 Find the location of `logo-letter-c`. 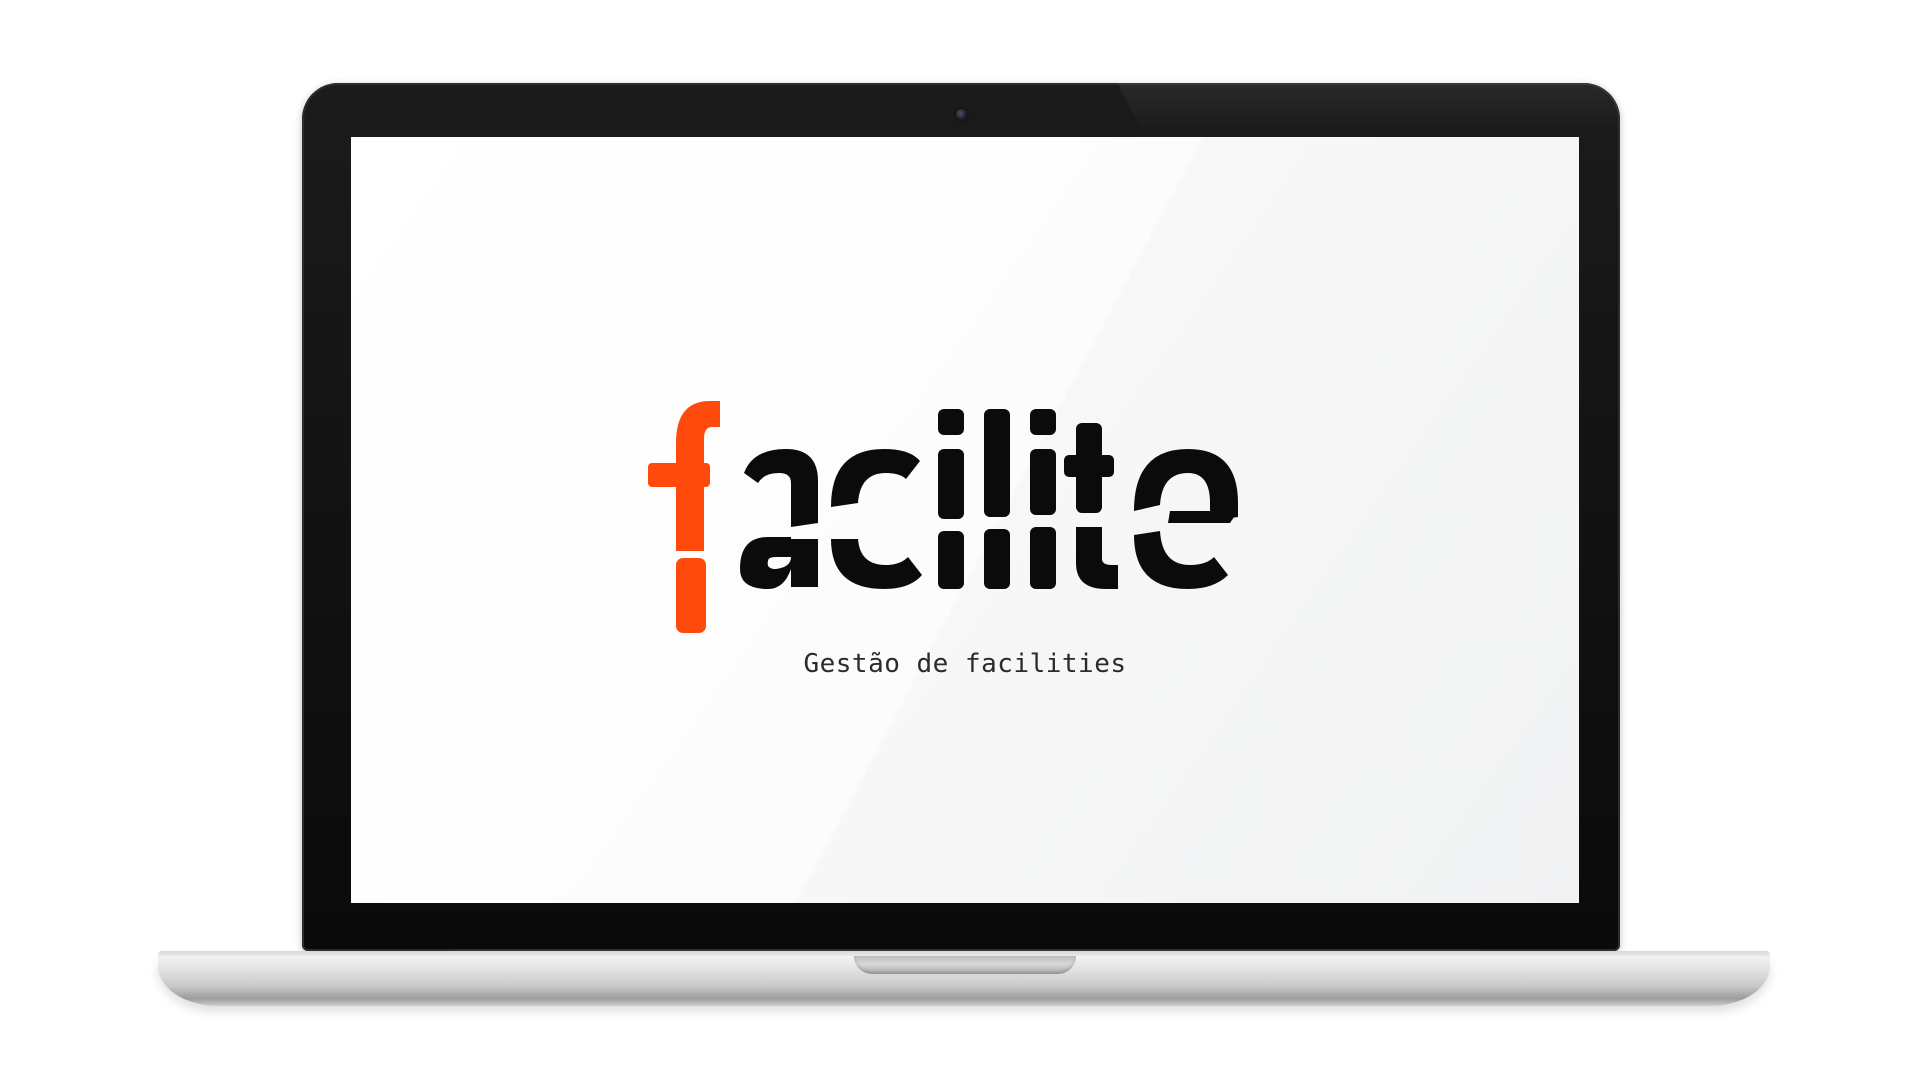

logo-letter-c is located at coordinates (876, 519).